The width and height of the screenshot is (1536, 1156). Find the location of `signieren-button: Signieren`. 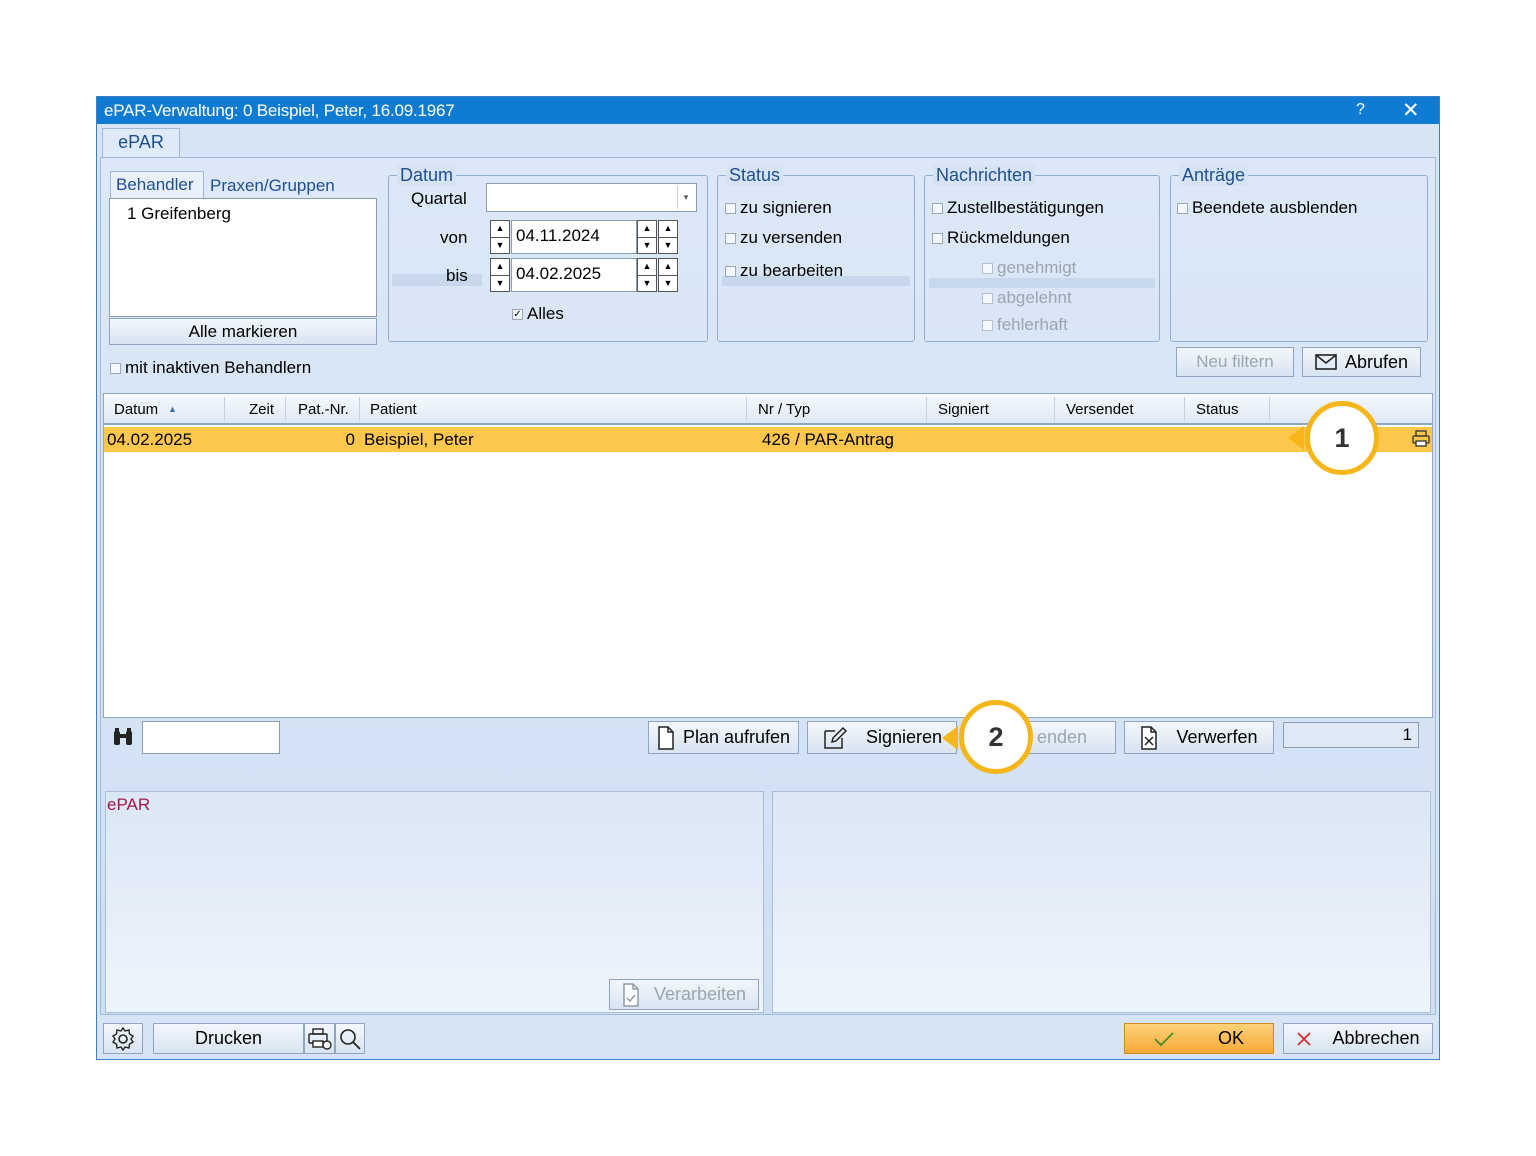

signieren-button: Signieren is located at coordinates (882, 737).